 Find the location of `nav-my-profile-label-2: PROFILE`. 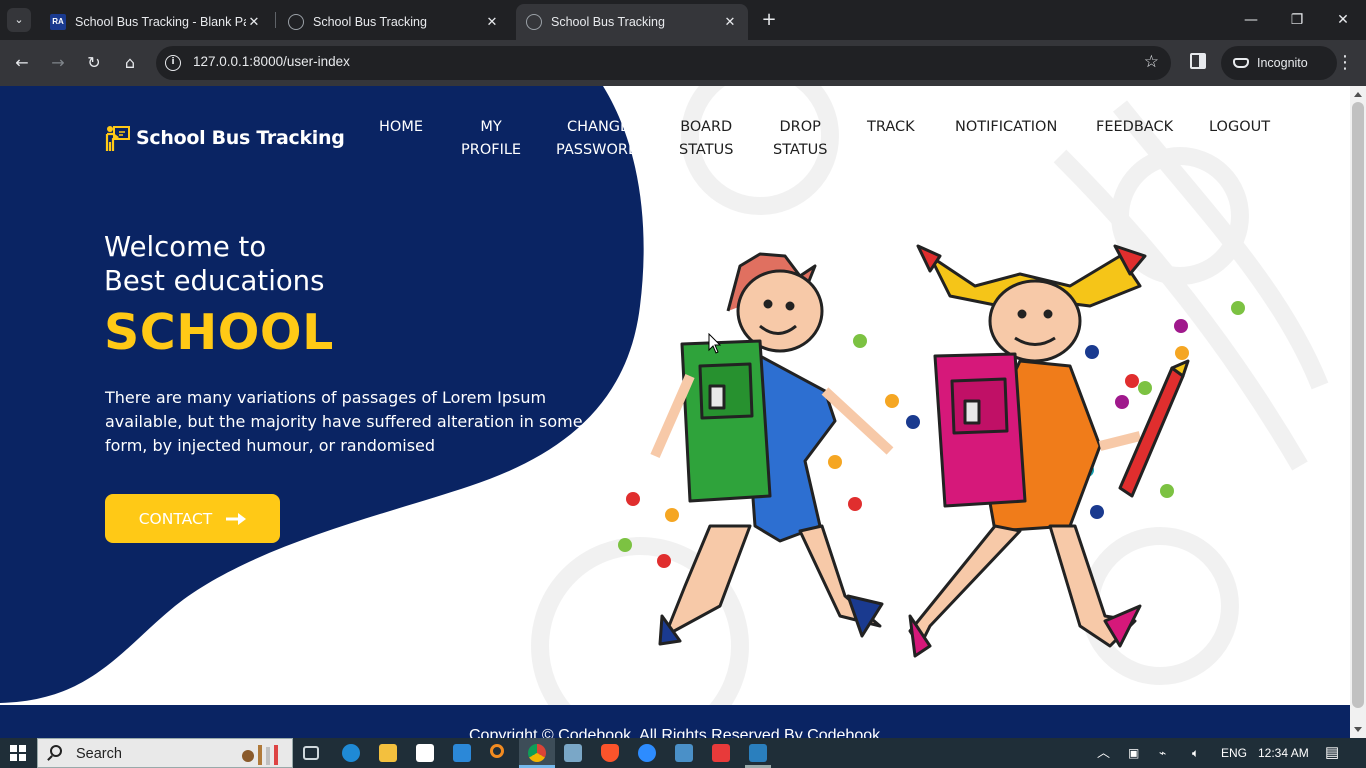

nav-my-profile-label-2: PROFILE is located at coordinates (491, 150).